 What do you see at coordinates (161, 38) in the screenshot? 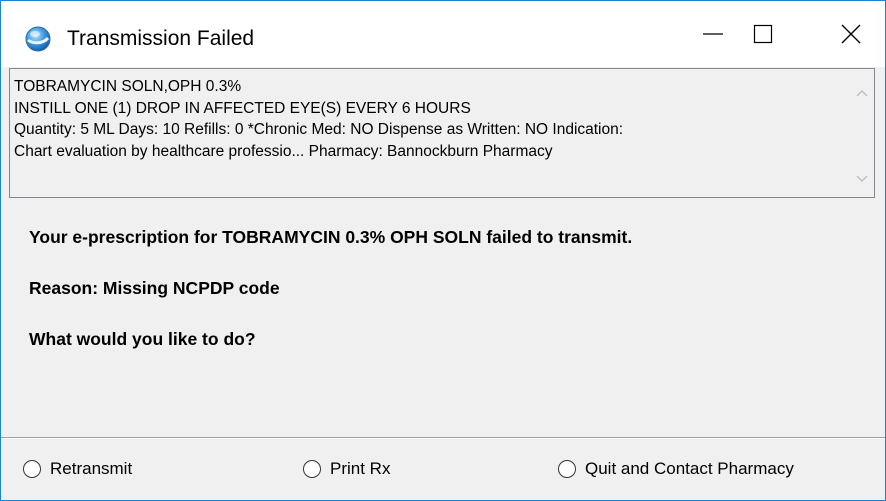
I see `window-title: Transmission Failed` at bounding box center [161, 38].